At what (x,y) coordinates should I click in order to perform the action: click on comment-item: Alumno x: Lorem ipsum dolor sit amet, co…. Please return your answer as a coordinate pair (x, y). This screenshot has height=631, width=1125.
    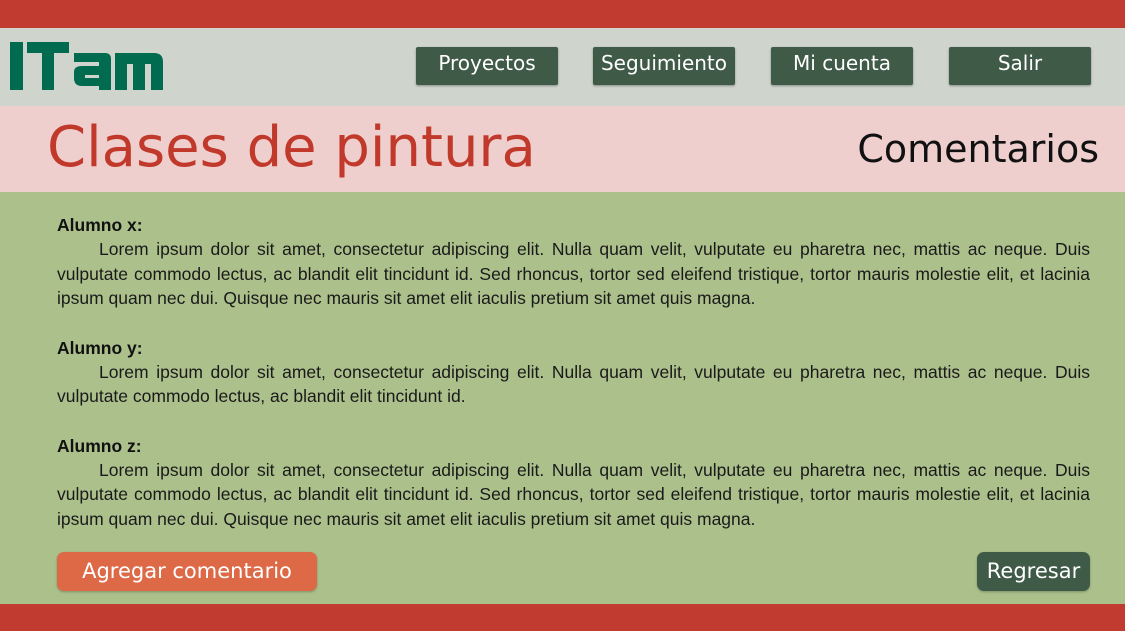
    Looking at the image, I should click on (573, 262).